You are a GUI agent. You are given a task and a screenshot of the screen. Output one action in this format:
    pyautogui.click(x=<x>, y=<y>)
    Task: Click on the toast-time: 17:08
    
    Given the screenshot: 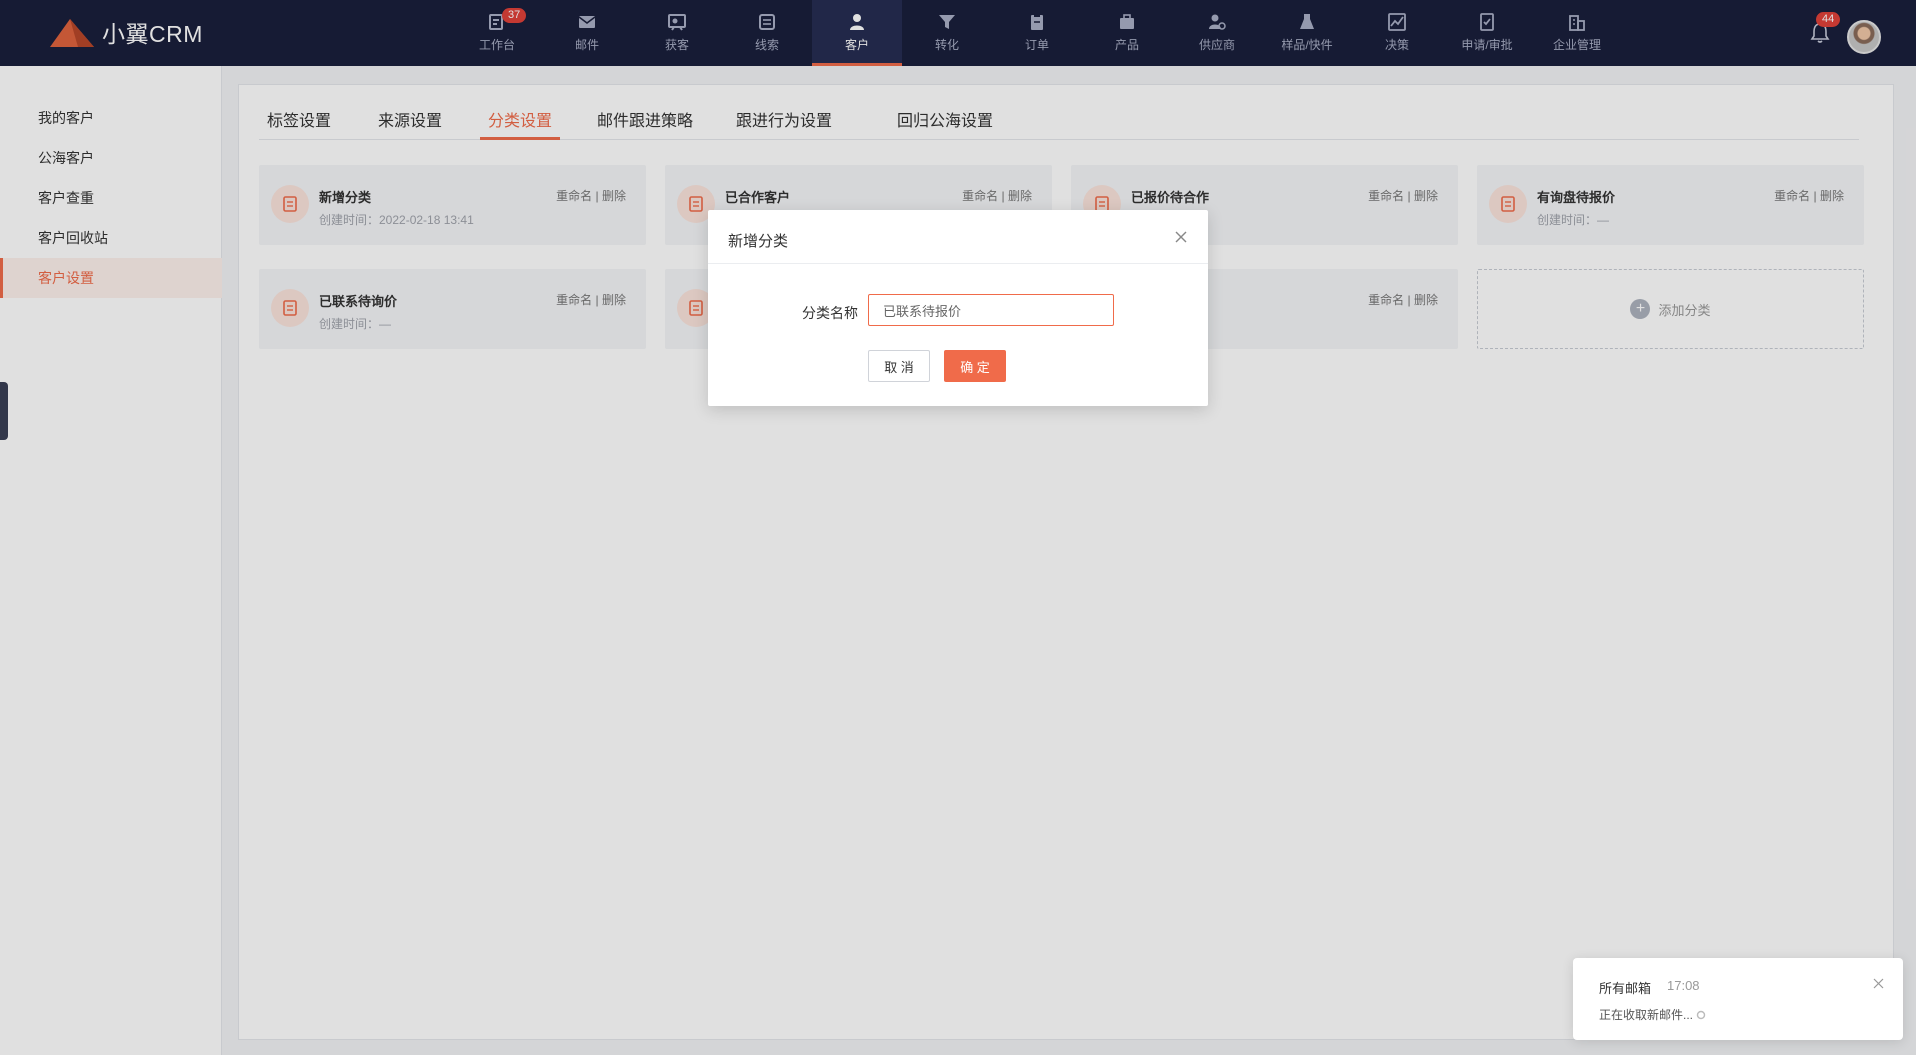 What is the action you would take?
    pyautogui.click(x=1683, y=985)
    